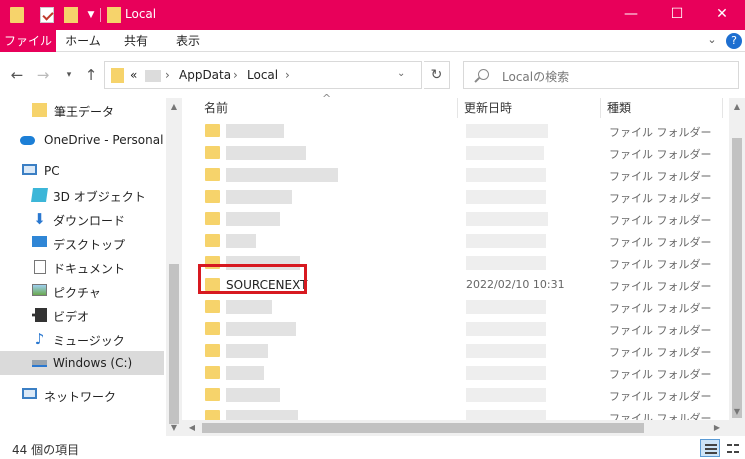  What do you see at coordinates (601, 75) in the screenshot?
I see `search-box: Localの検索` at bounding box center [601, 75].